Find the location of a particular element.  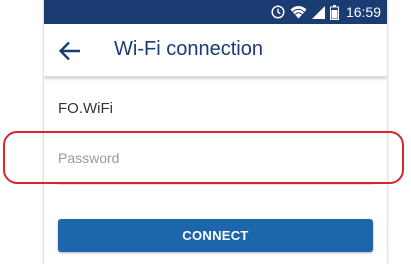

battery-icon is located at coordinates (334, 12).